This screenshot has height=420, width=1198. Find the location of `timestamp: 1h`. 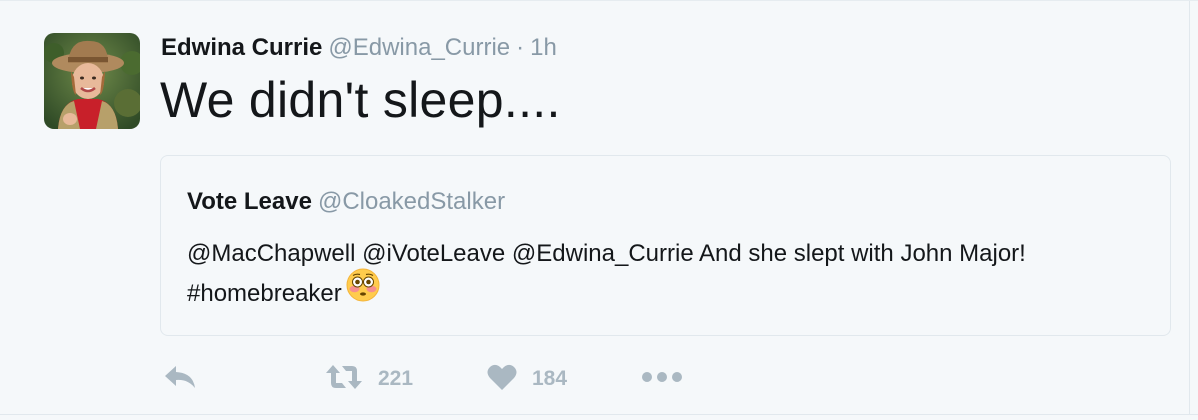

timestamp: 1h is located at coordinates (543, 47).